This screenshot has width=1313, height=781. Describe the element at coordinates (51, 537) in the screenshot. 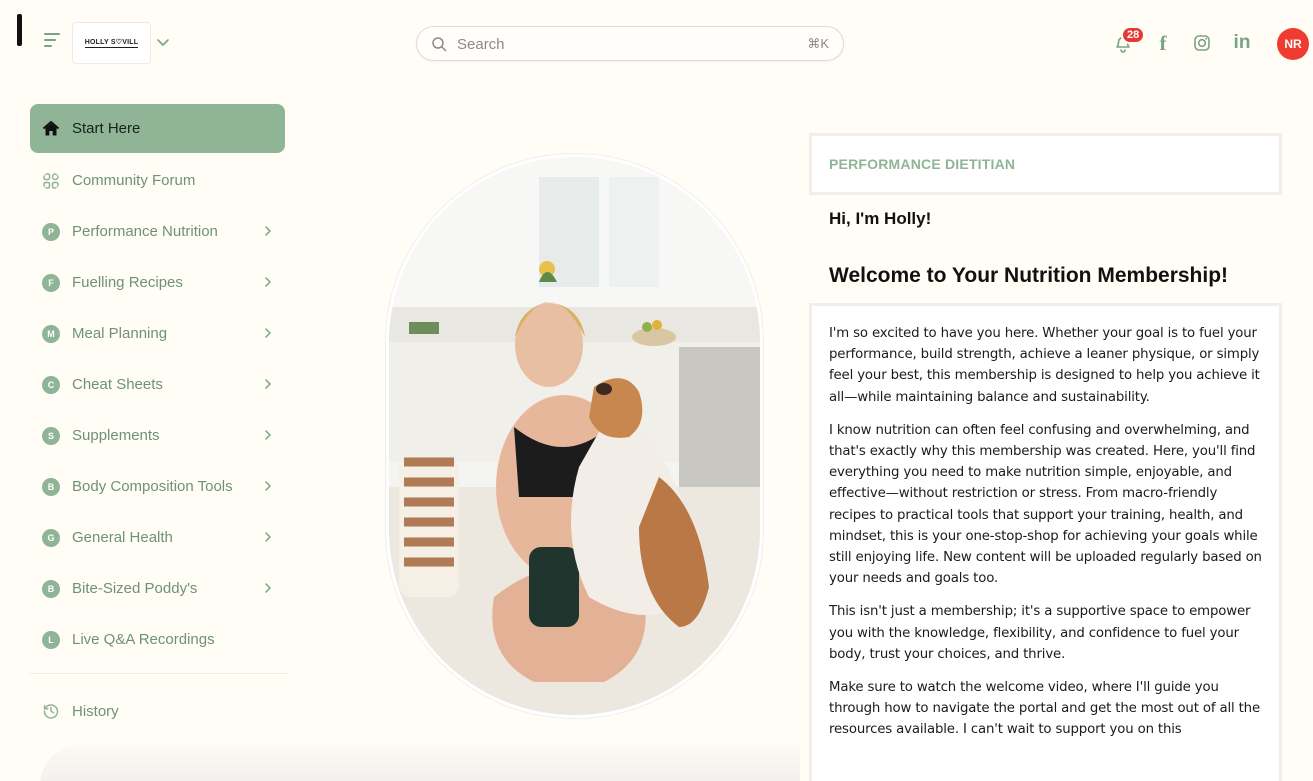

I see `letter-badge-icon: G` at that location.